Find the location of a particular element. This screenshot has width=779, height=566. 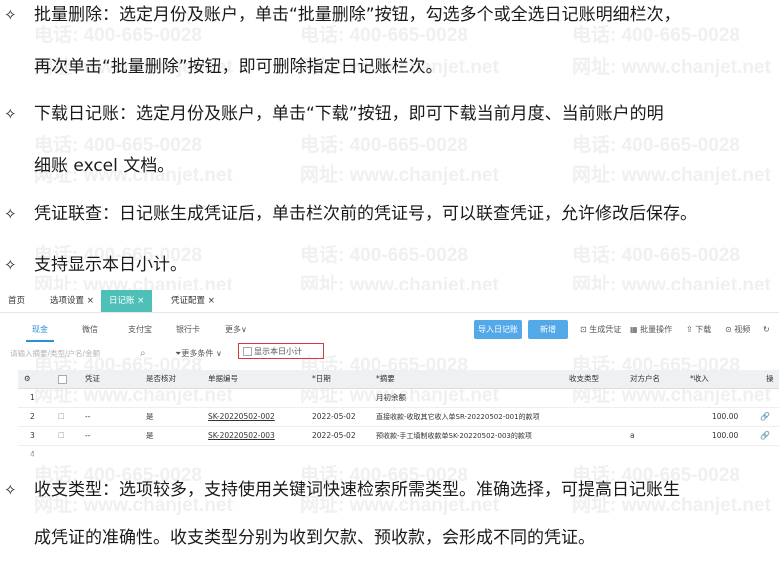

paragraph-line: 成凭证的准确性。收支类型分别为收到欠款、预收款，会形成不同的凭证。 is located at coordinates (314, 538).